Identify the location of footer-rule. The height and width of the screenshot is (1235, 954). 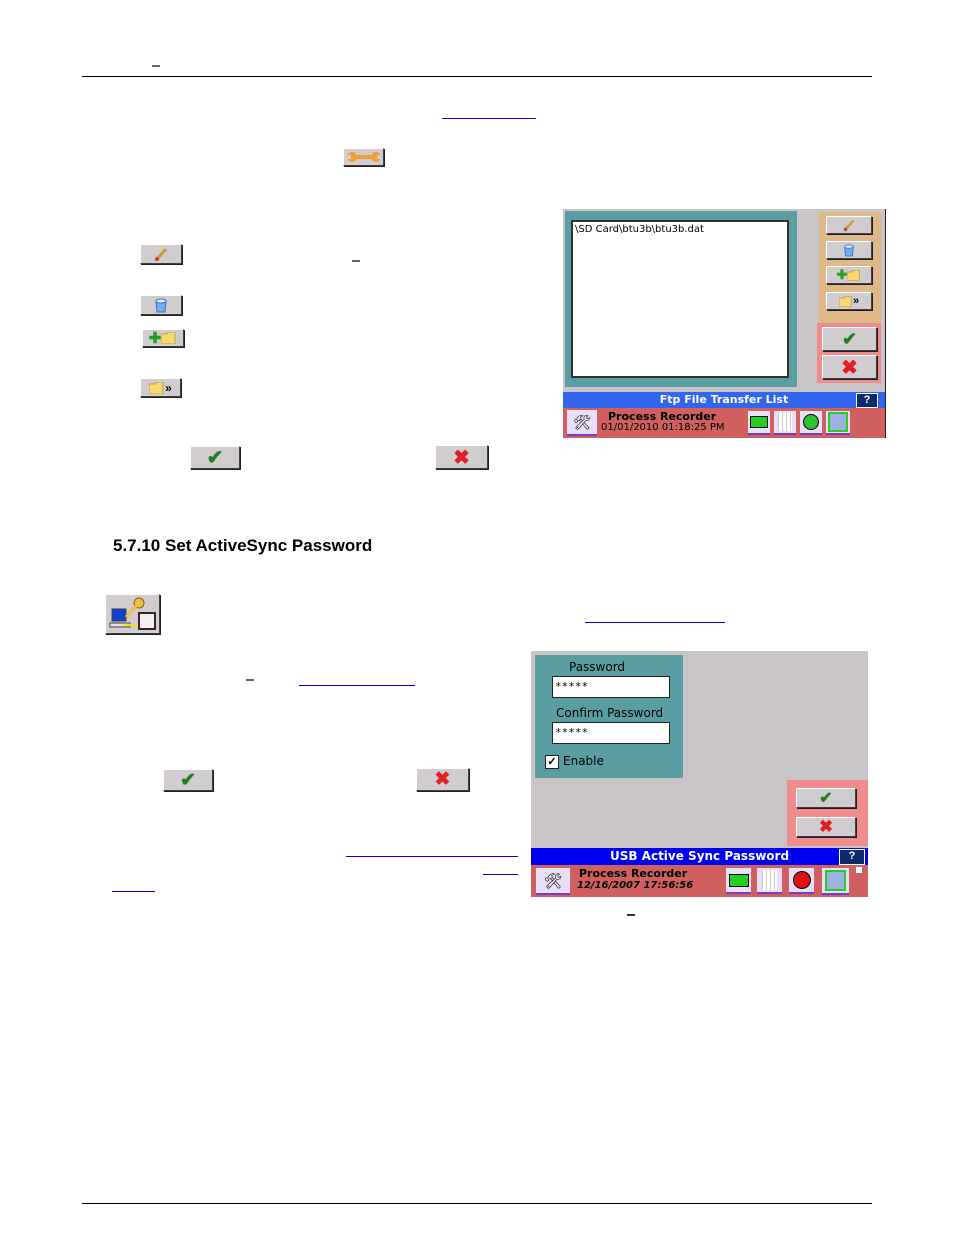
(477, 1203).